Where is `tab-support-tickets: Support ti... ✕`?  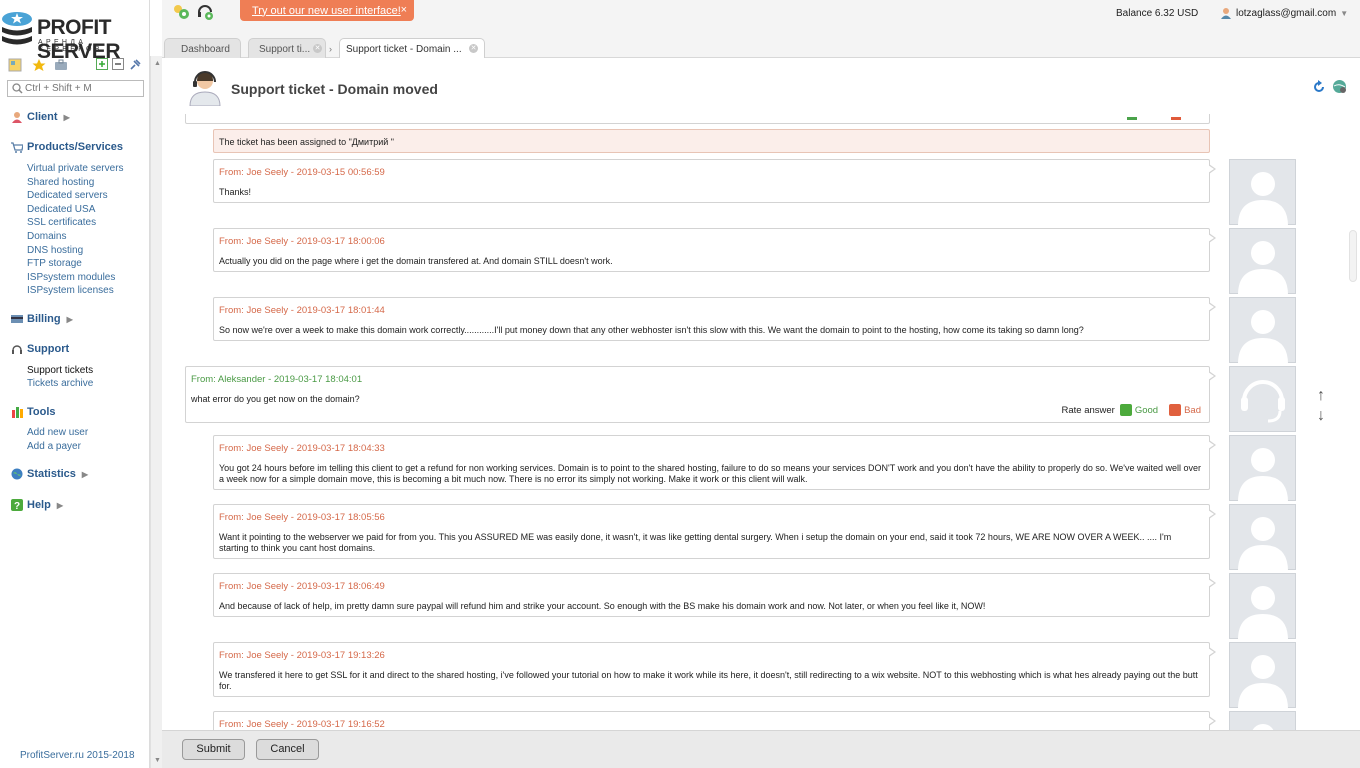 tab-support-tickets: Support ti... ✕ is located at coordinates (287, 48).